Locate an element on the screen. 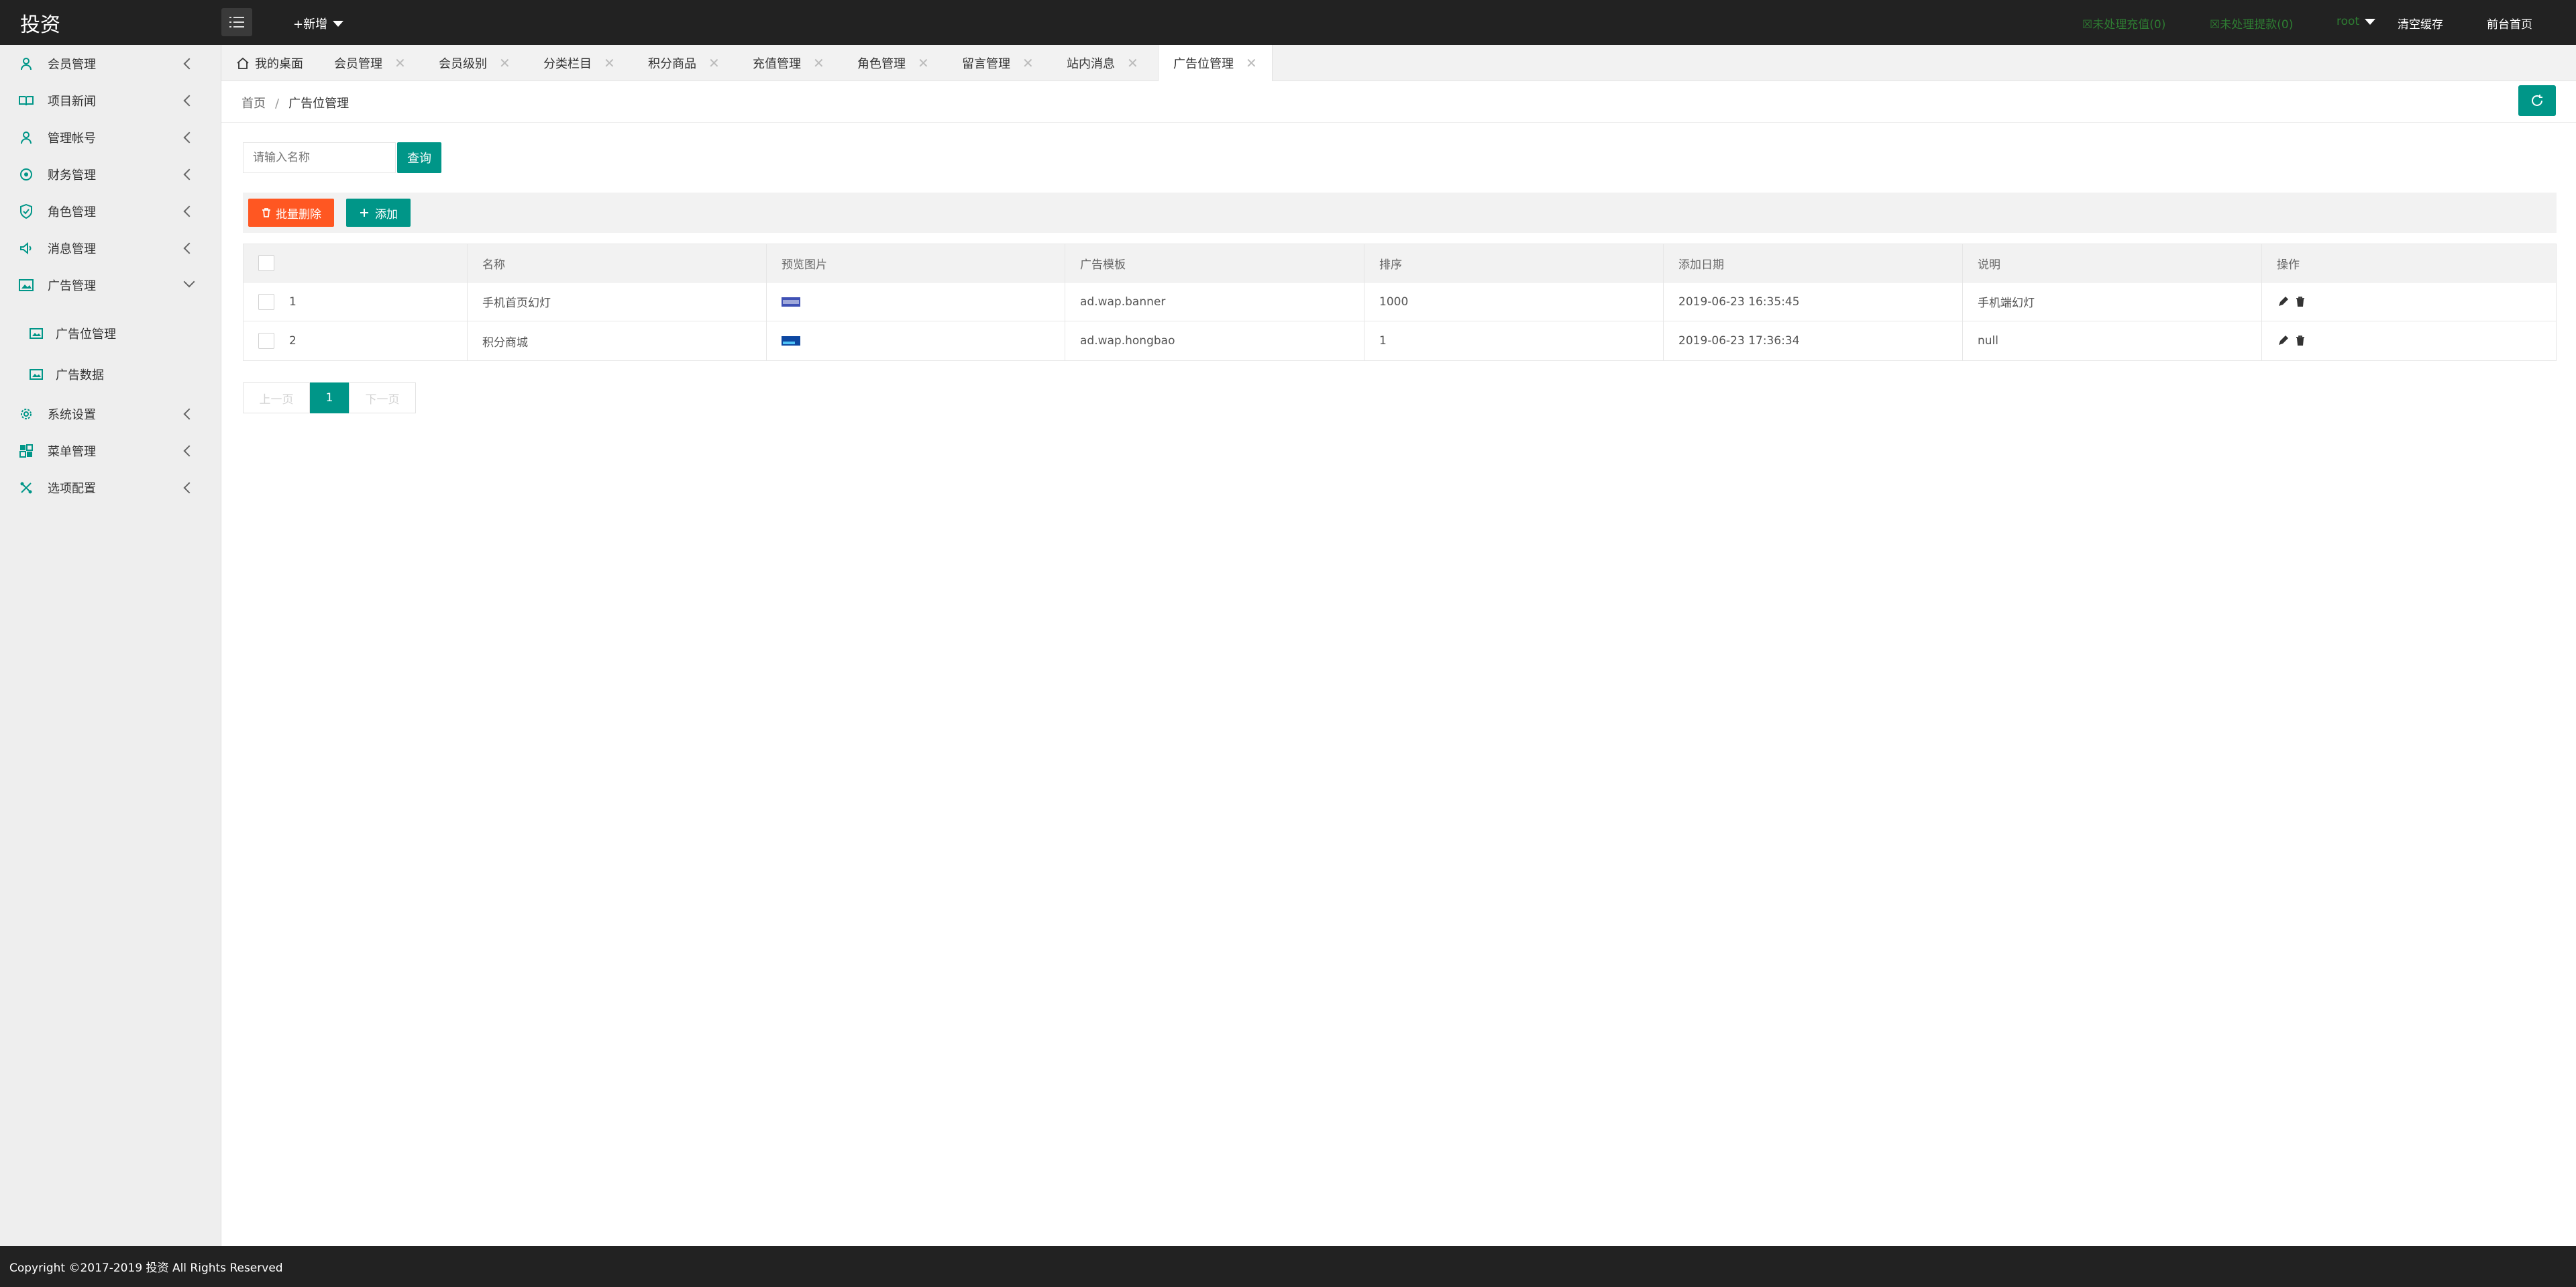 The image size is (2576, 1287). book-icon is located at coordinates (26, 101).